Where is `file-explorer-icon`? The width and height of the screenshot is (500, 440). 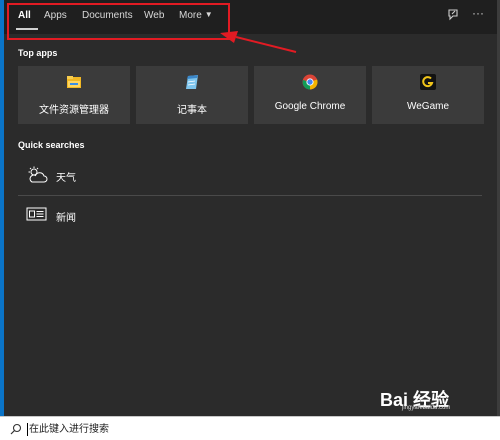
file-explorer-icon is located at coordinates (74, 82).